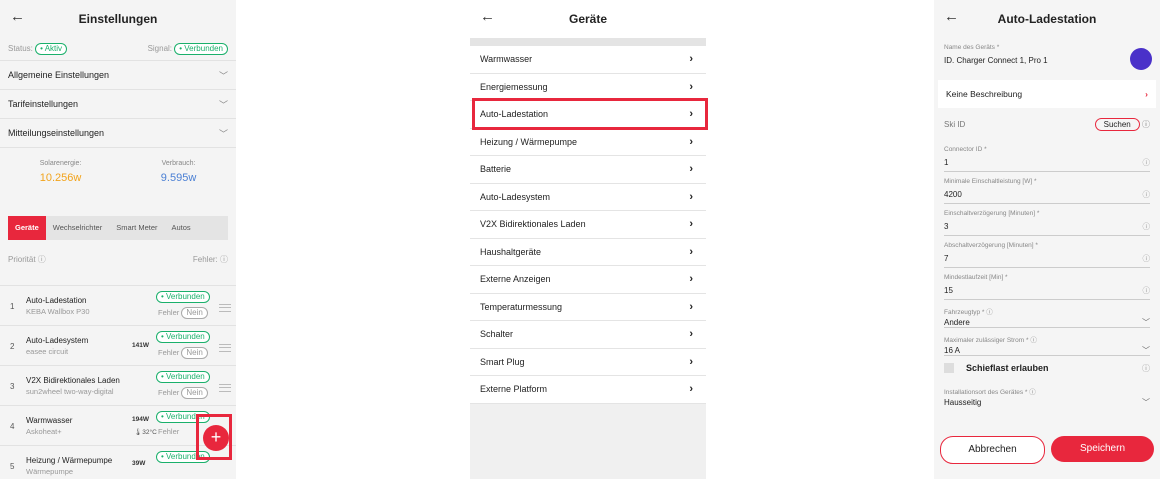 This screenshot has width=1161, height=479. What do you see at coordinates (59, 75) in the screenshot?
I see `section-label: Allgemeine Einstellungen` at bounding box center [59, 75].